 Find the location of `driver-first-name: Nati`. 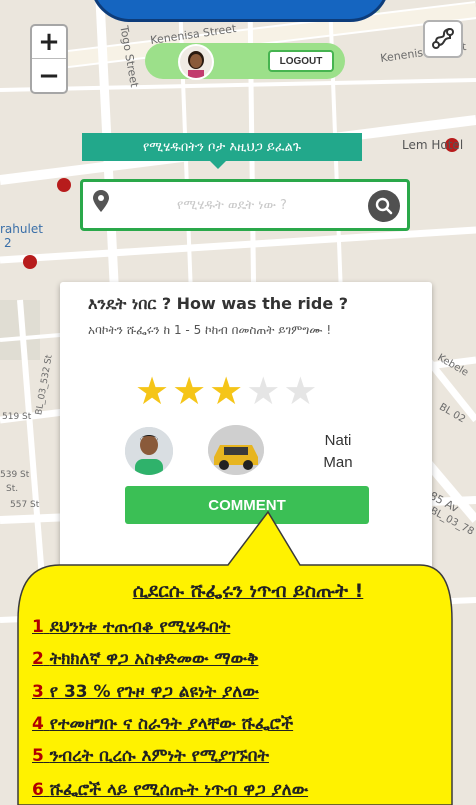

driver-first-name: Nati is located at coordinates (338, 440).